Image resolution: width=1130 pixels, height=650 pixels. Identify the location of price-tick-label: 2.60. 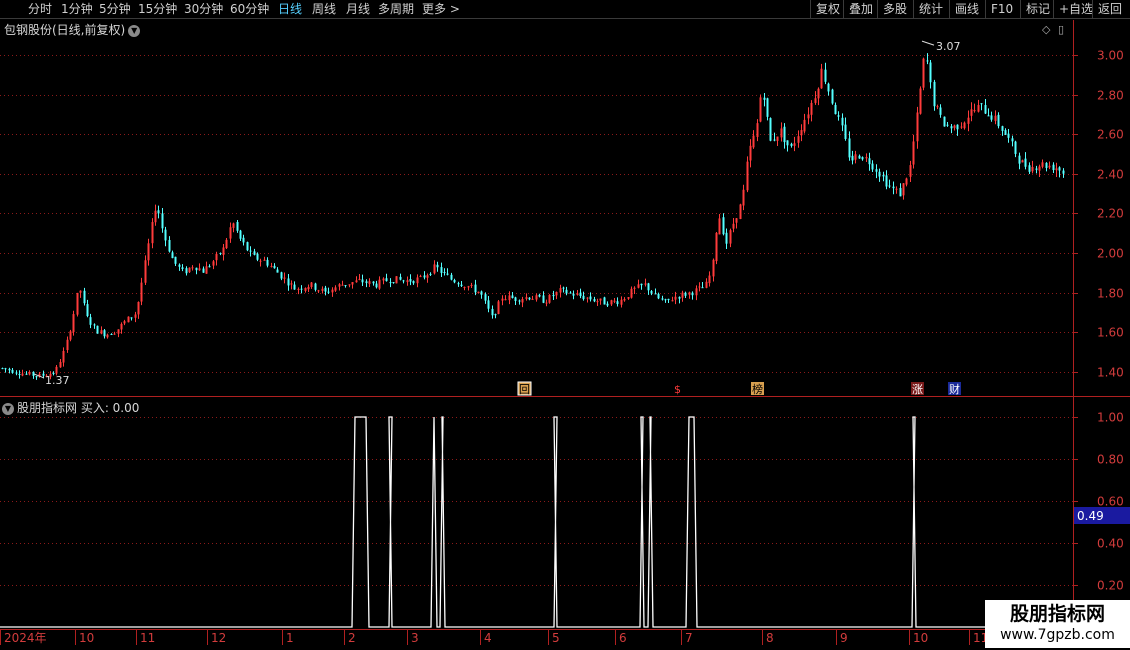
(1110, 135).